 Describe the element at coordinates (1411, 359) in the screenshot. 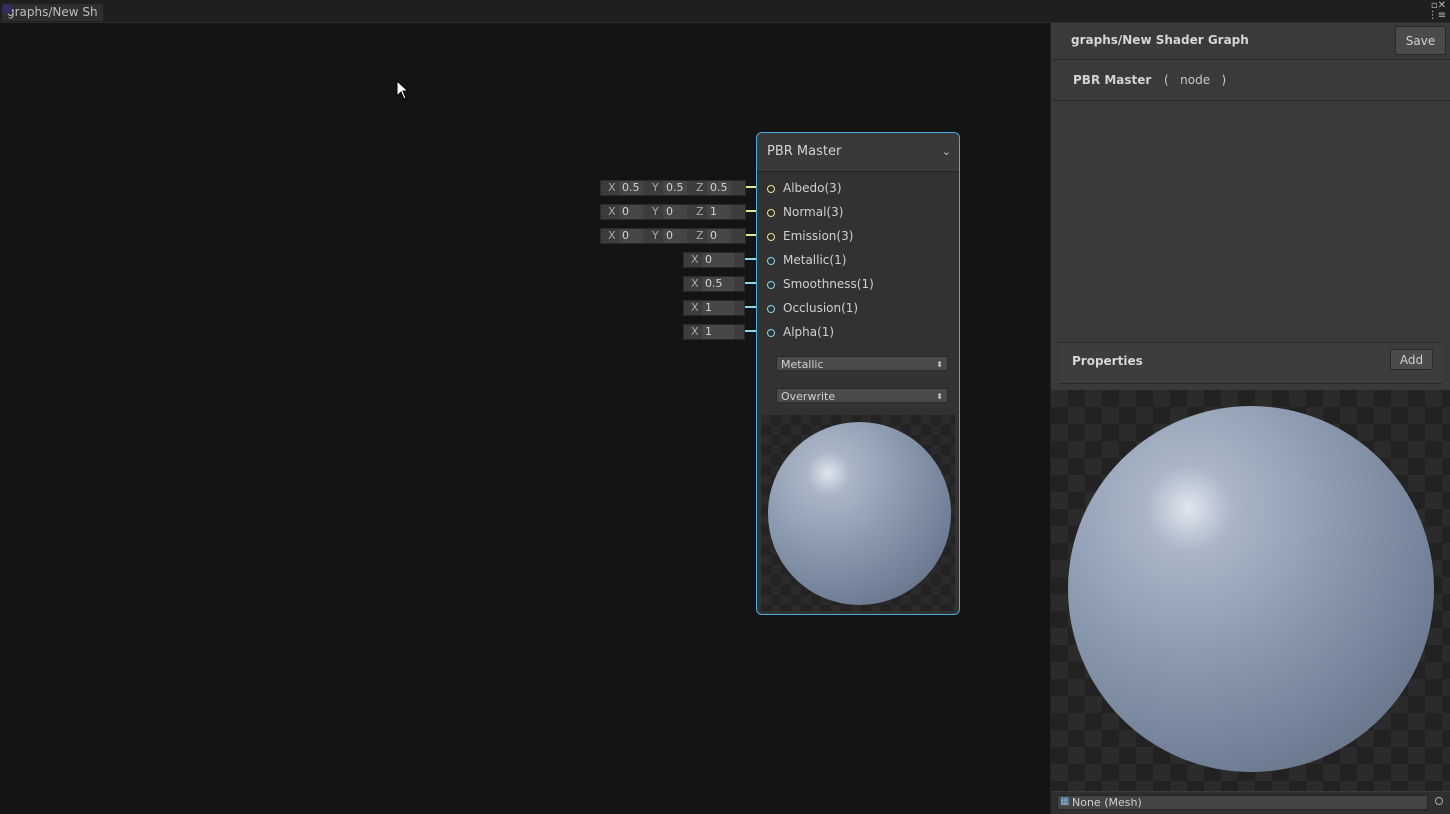

I see `add-property-button: Add` at that location.